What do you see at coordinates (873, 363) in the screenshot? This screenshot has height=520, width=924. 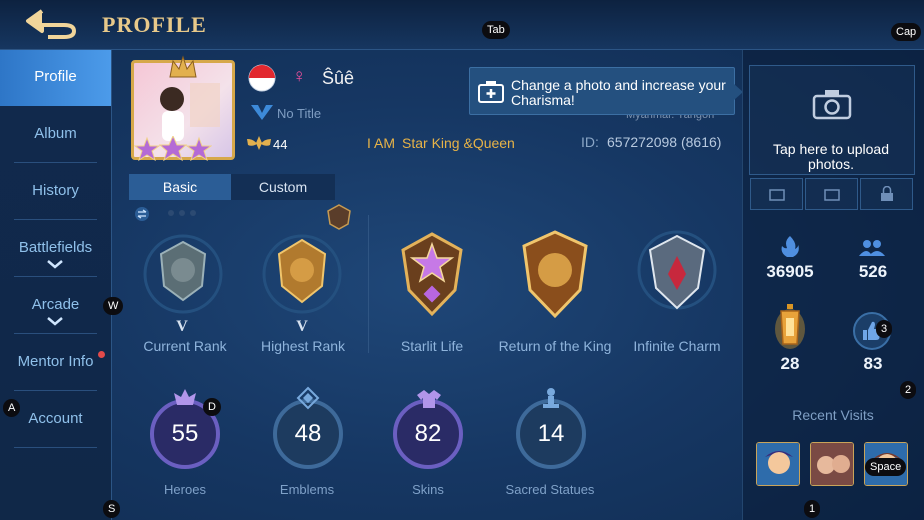 I see `likes-count: 83` at bounding box center [873, 363].